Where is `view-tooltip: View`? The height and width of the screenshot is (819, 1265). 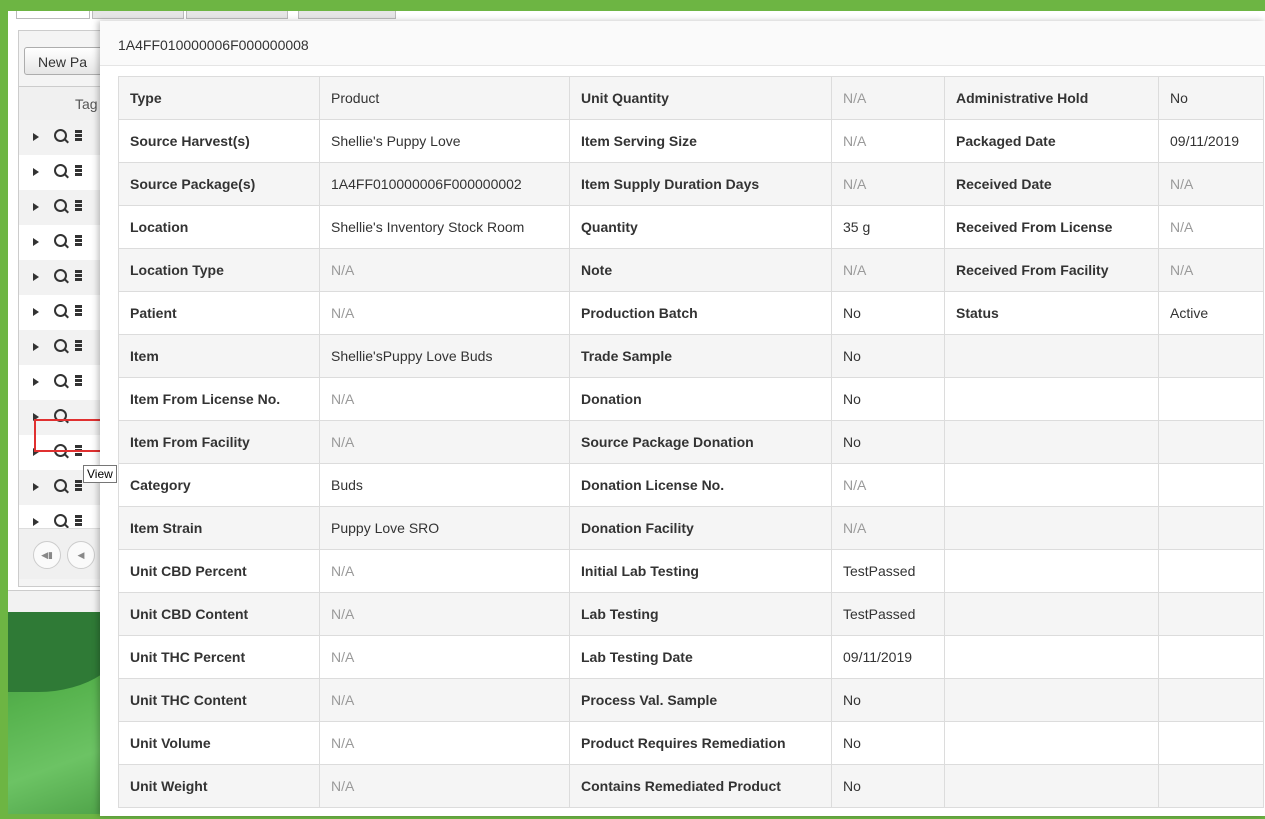
view-tooltip: View is located at coordinates (100, 474).